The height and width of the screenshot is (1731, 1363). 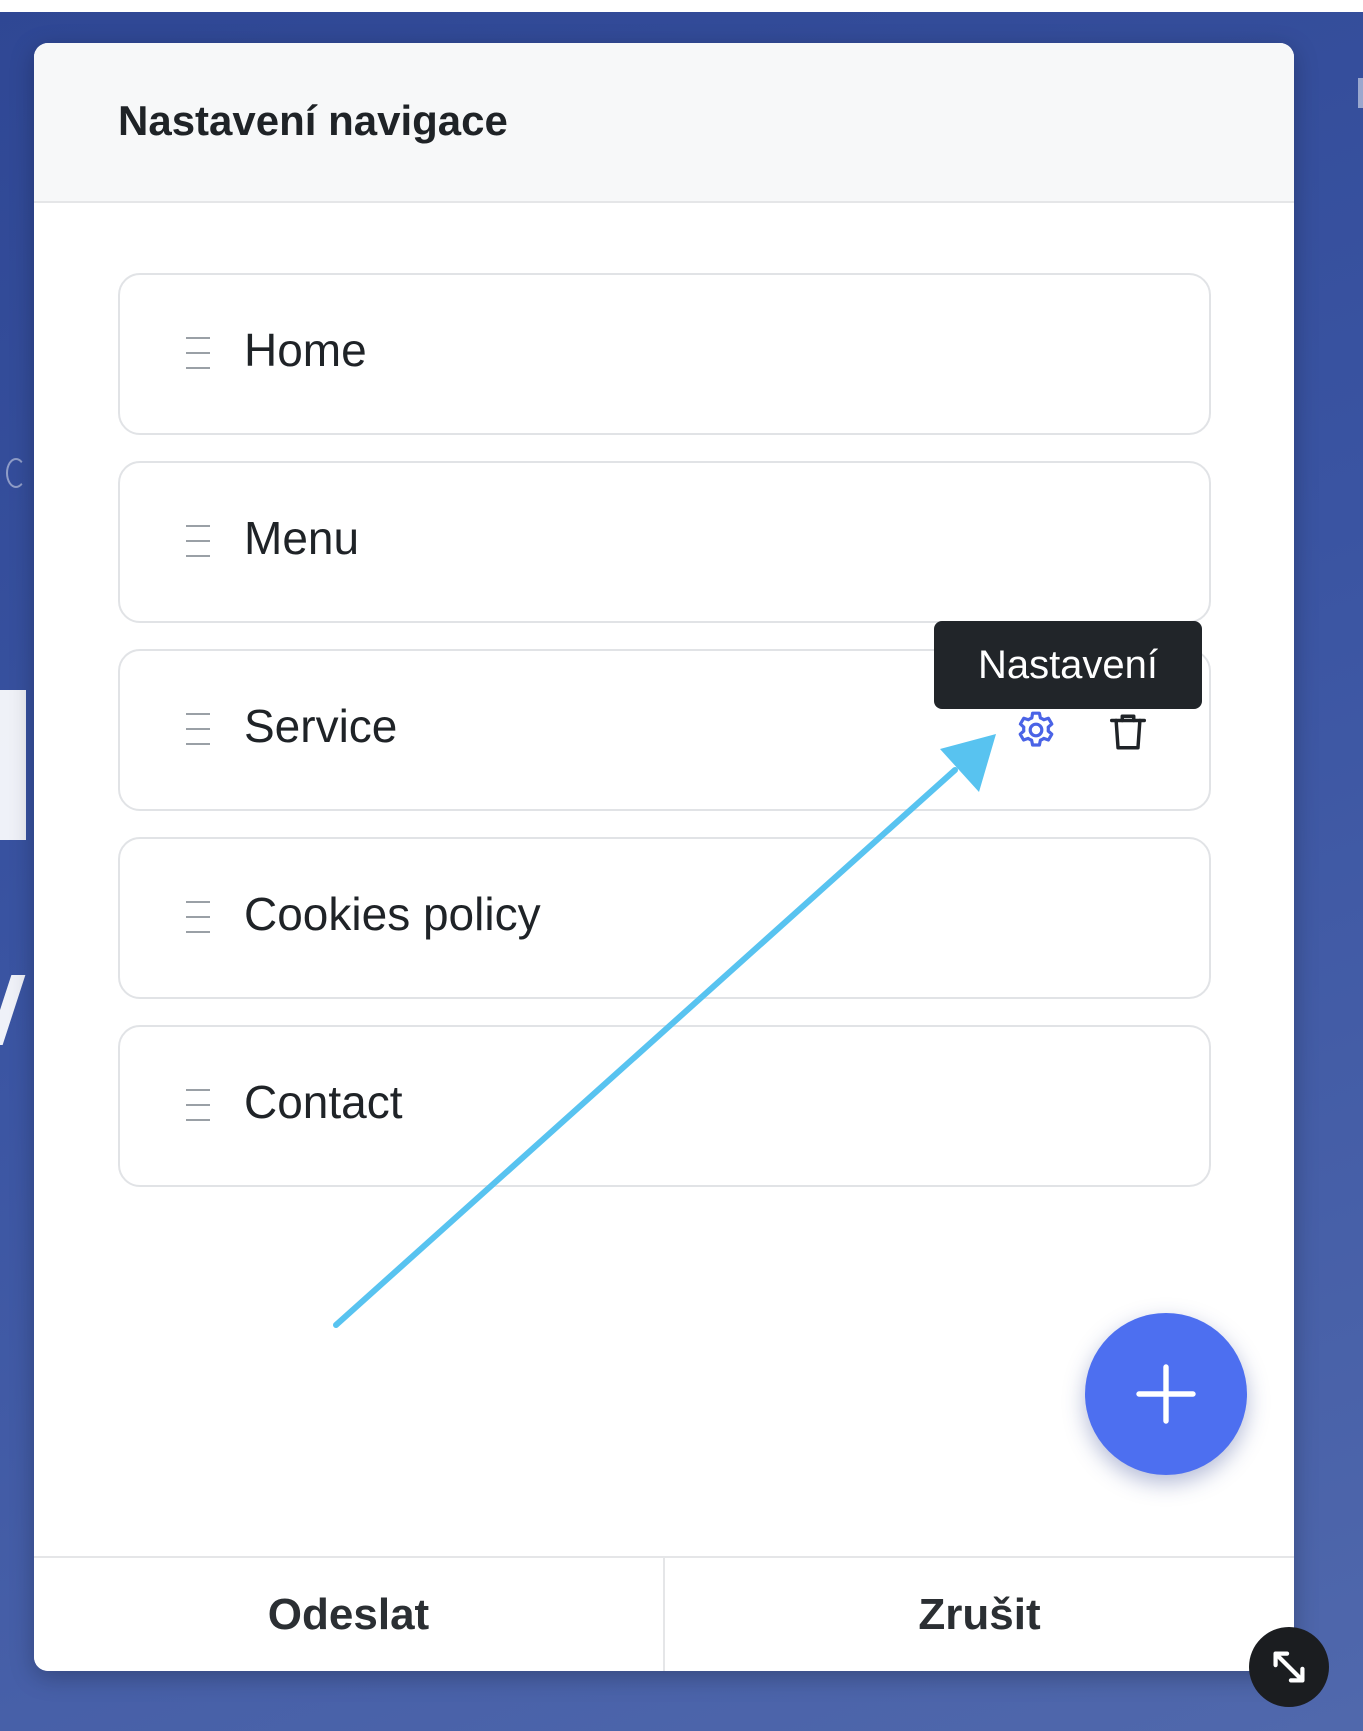 What do you see at coordinates (664, 123) in the screenshot?
I see `dialog-header: Nastavení navigace` at bounding box center [664, 123].